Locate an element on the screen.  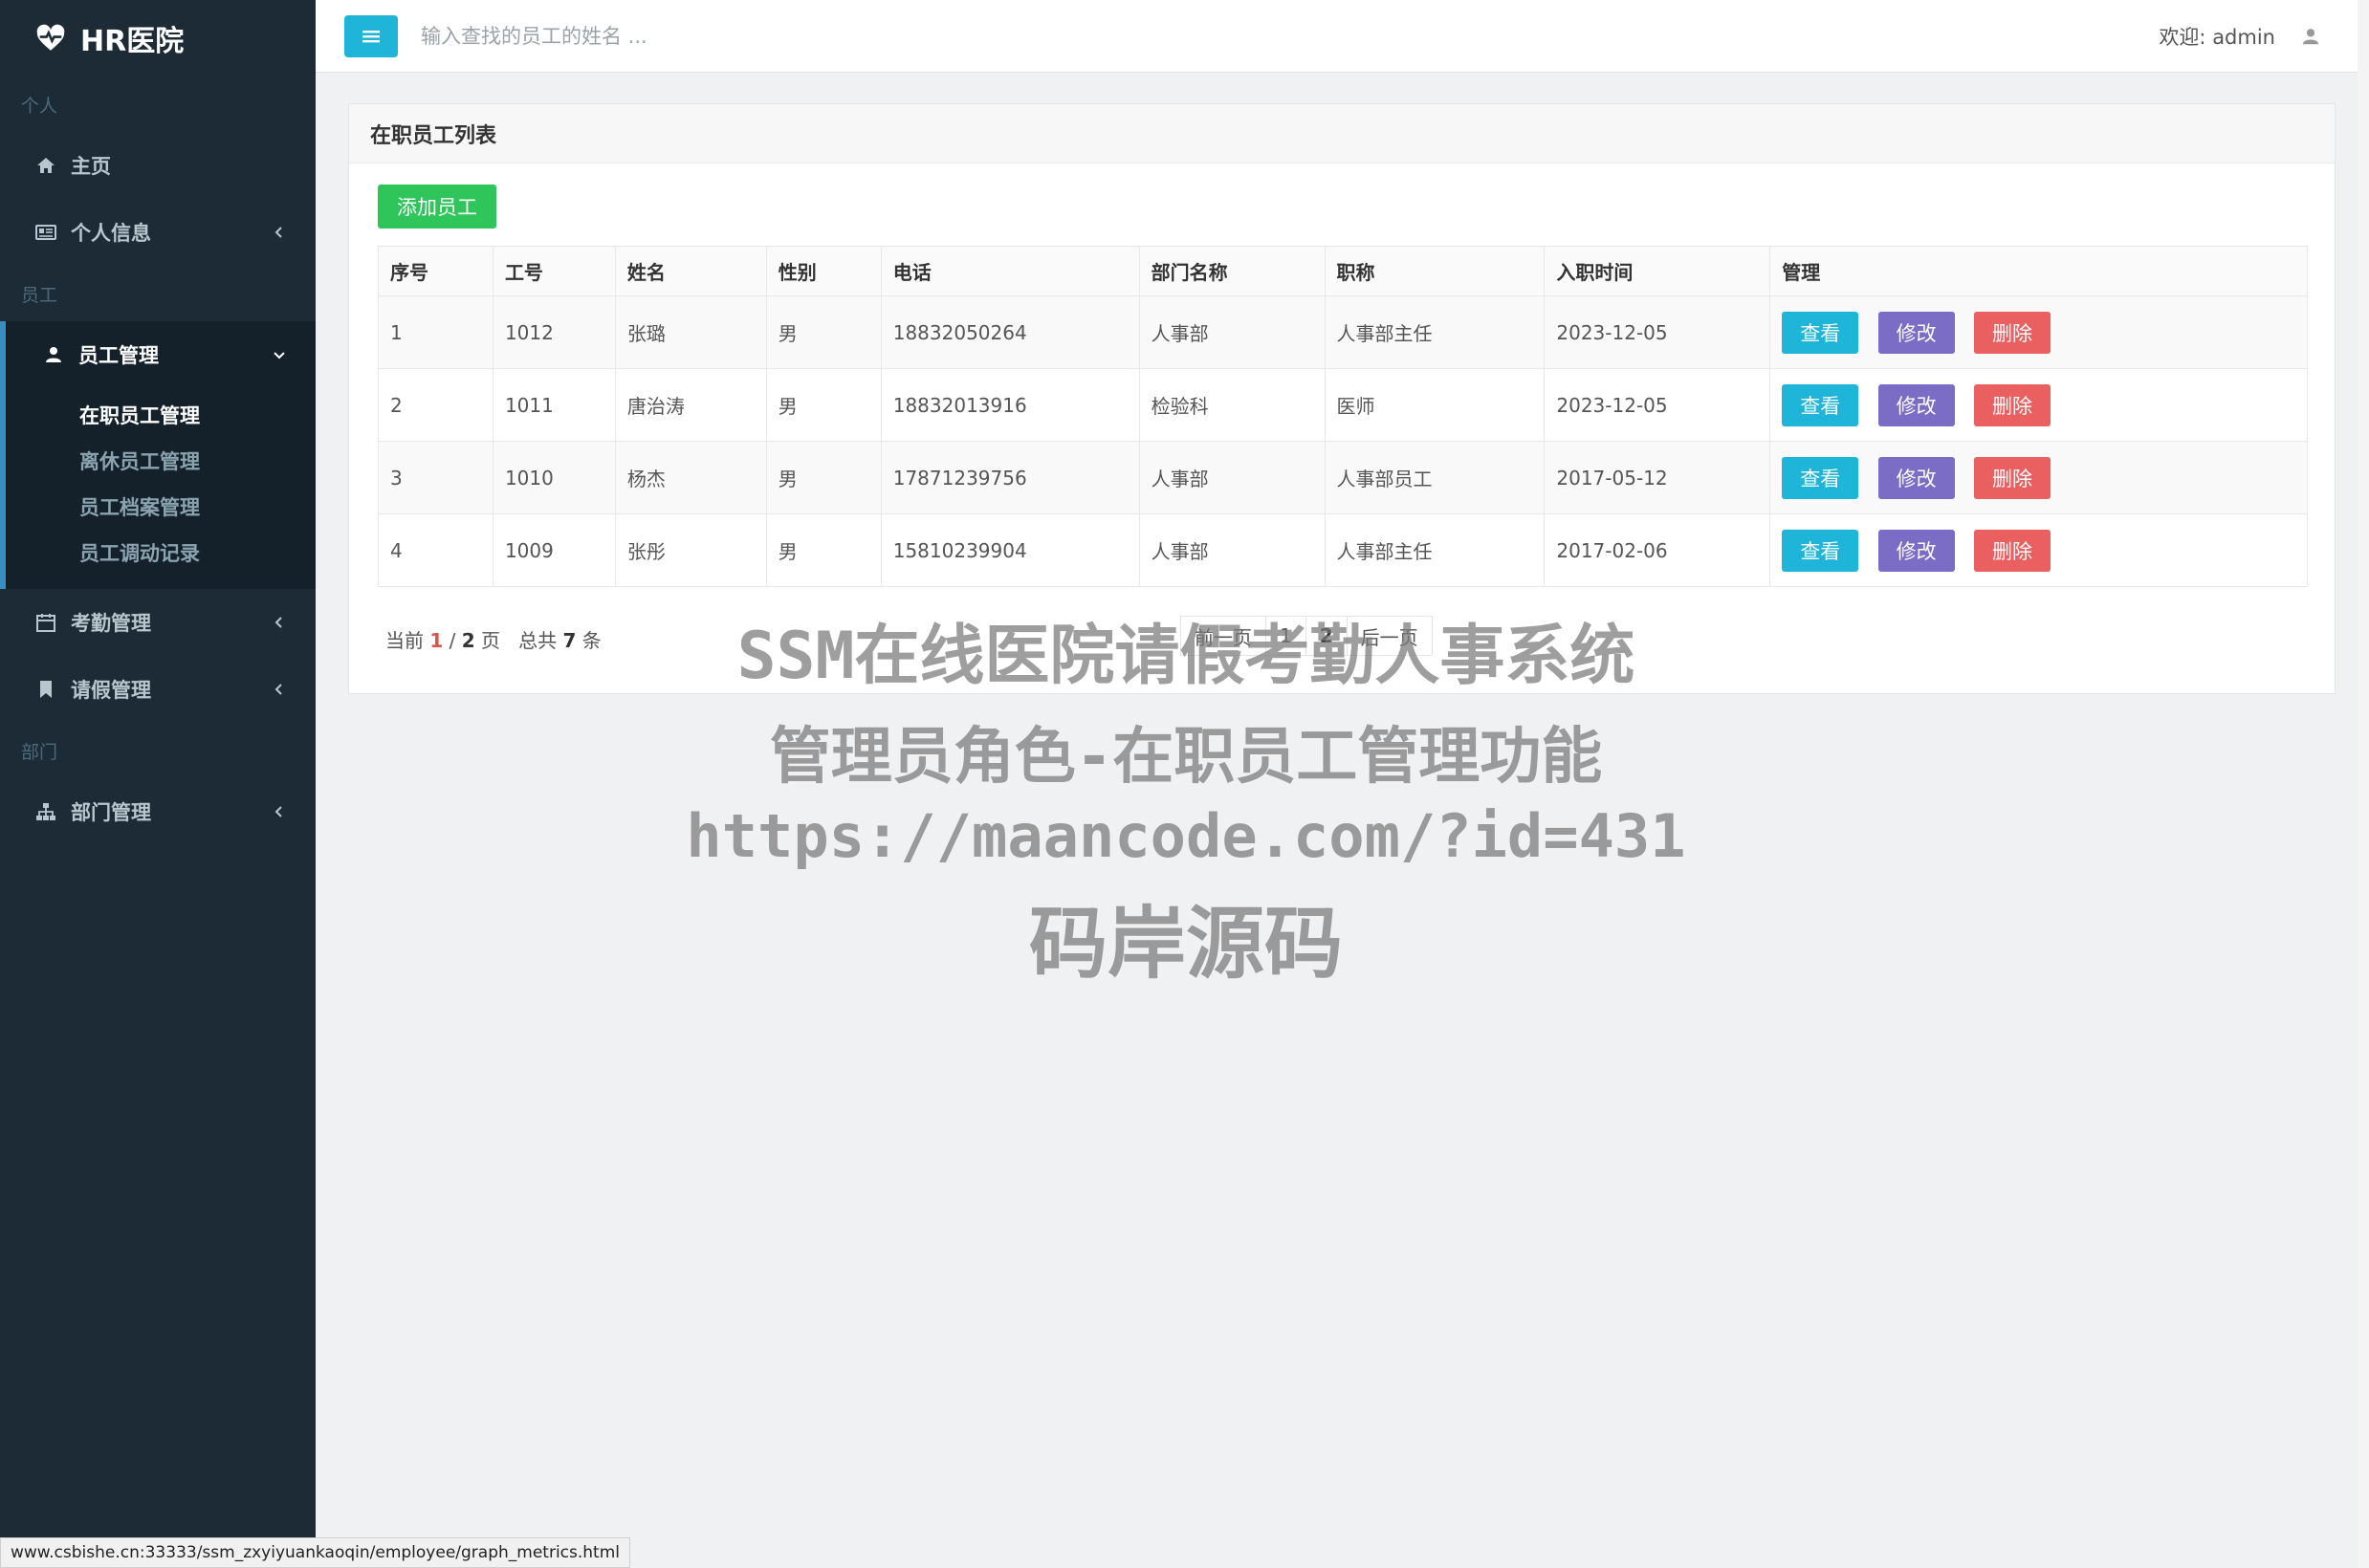
cell-index: 4 is located at coordinates (436, 550).